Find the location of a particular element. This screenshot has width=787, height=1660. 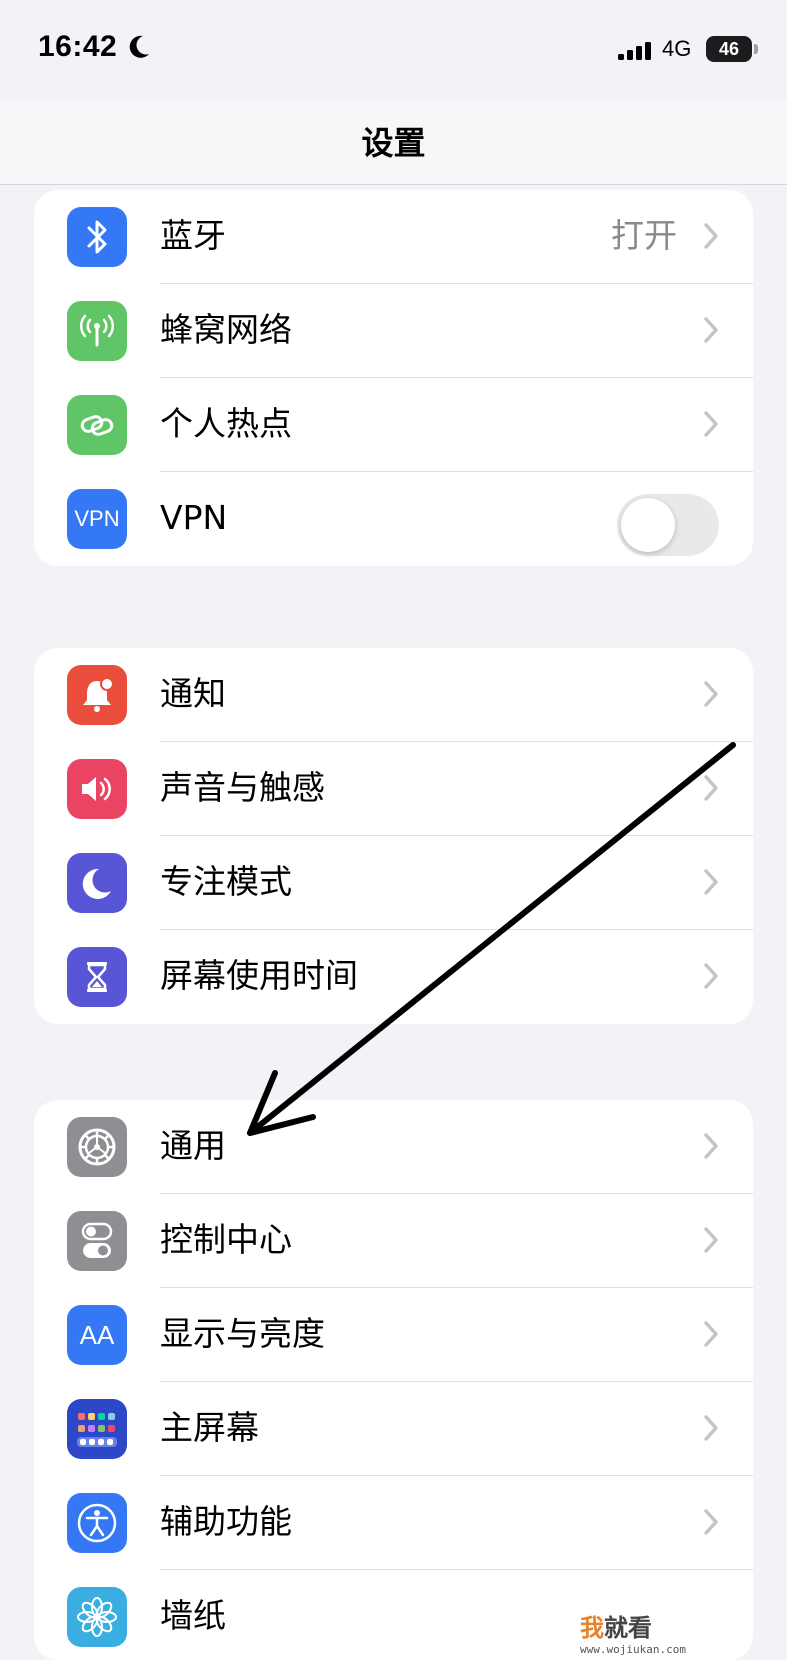

gear-icon is located at coordinates (97, 1147).